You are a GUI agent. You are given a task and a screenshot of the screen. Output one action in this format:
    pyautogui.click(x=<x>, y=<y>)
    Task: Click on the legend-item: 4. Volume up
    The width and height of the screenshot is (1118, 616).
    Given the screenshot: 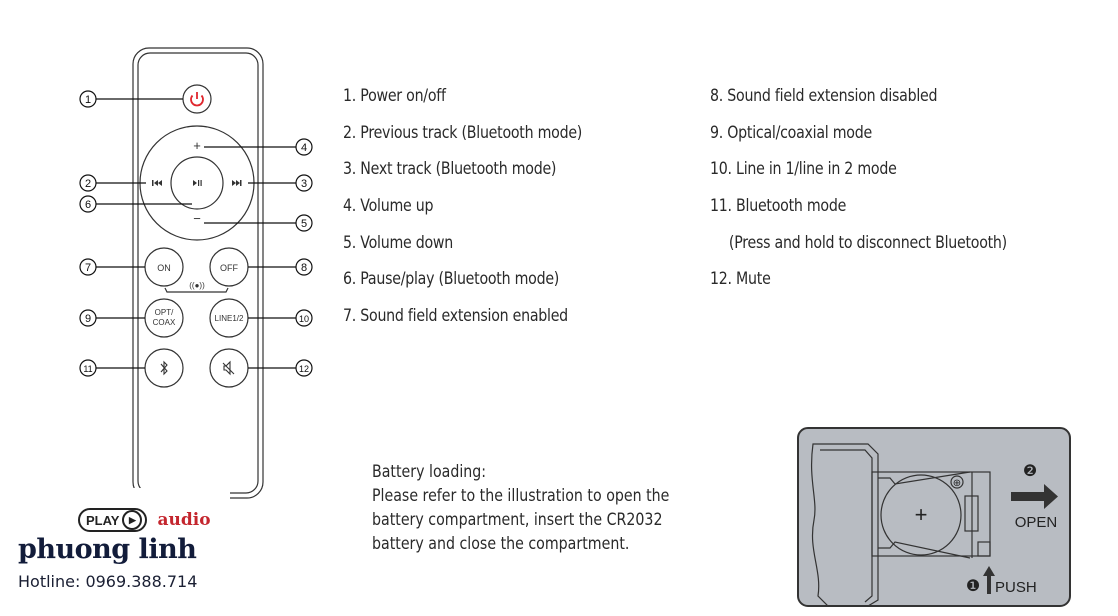 What is the action you would take?
    pyautogui.click(x=388, y=206)
    